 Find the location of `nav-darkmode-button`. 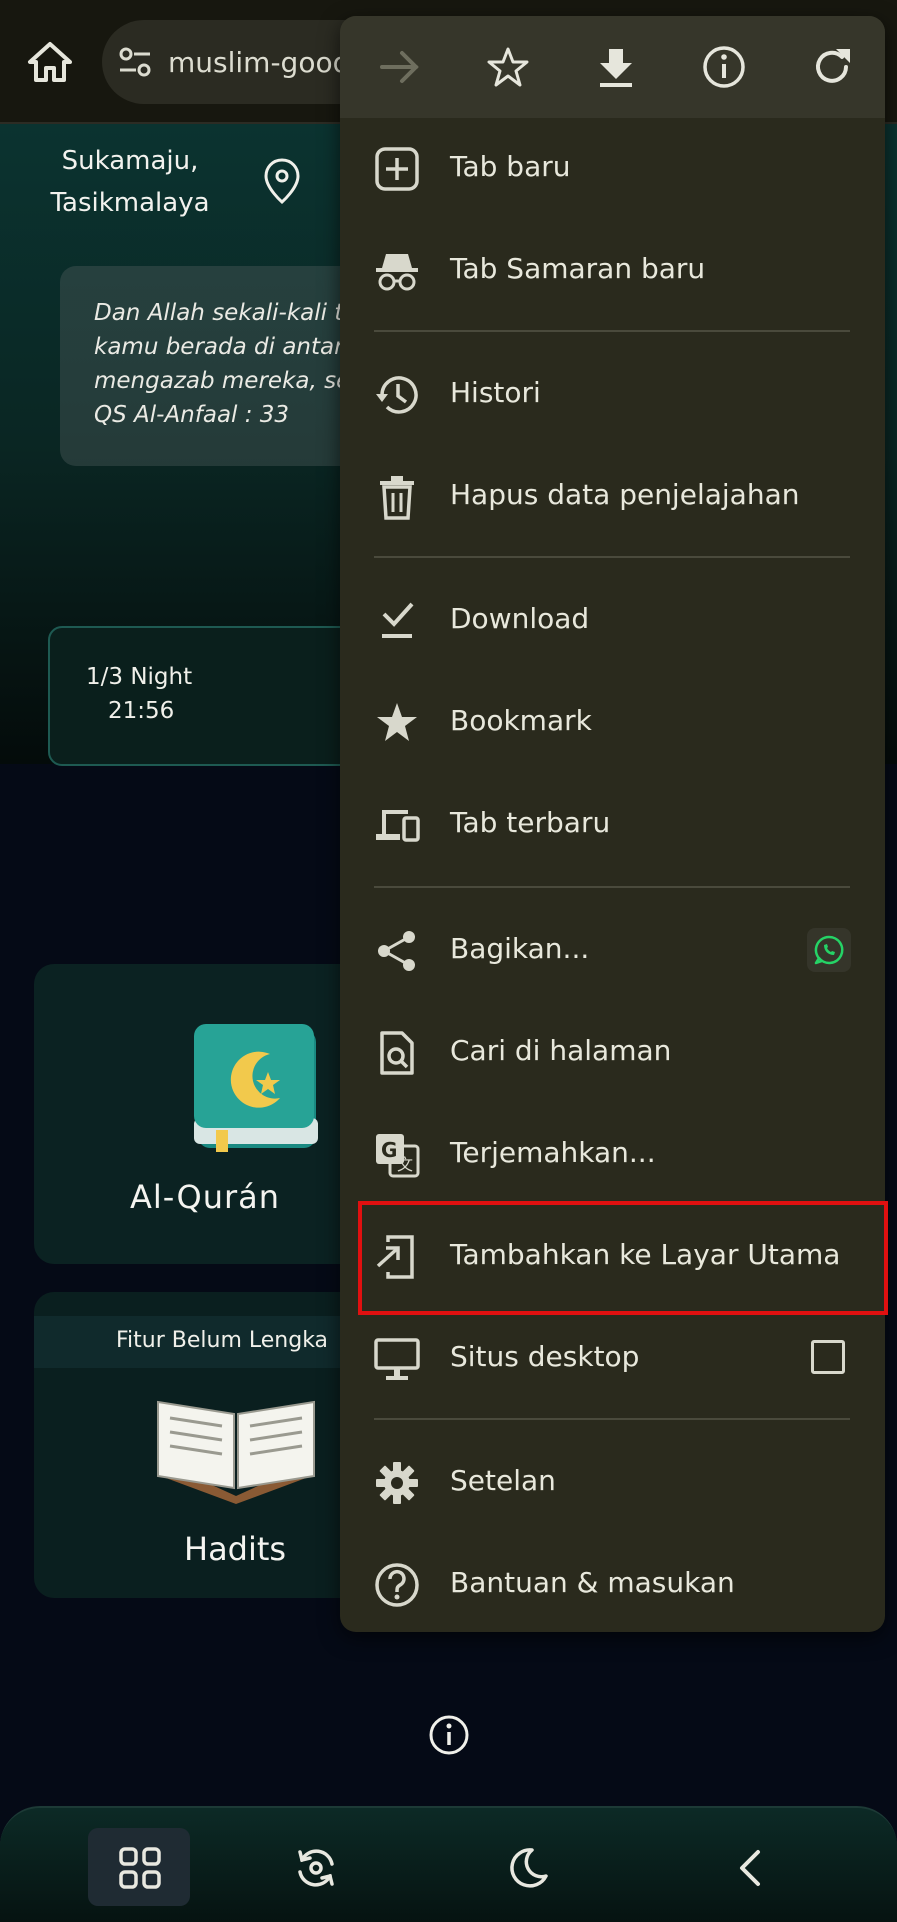

nav-darkmode-button is located at coordinates (527, 1867).